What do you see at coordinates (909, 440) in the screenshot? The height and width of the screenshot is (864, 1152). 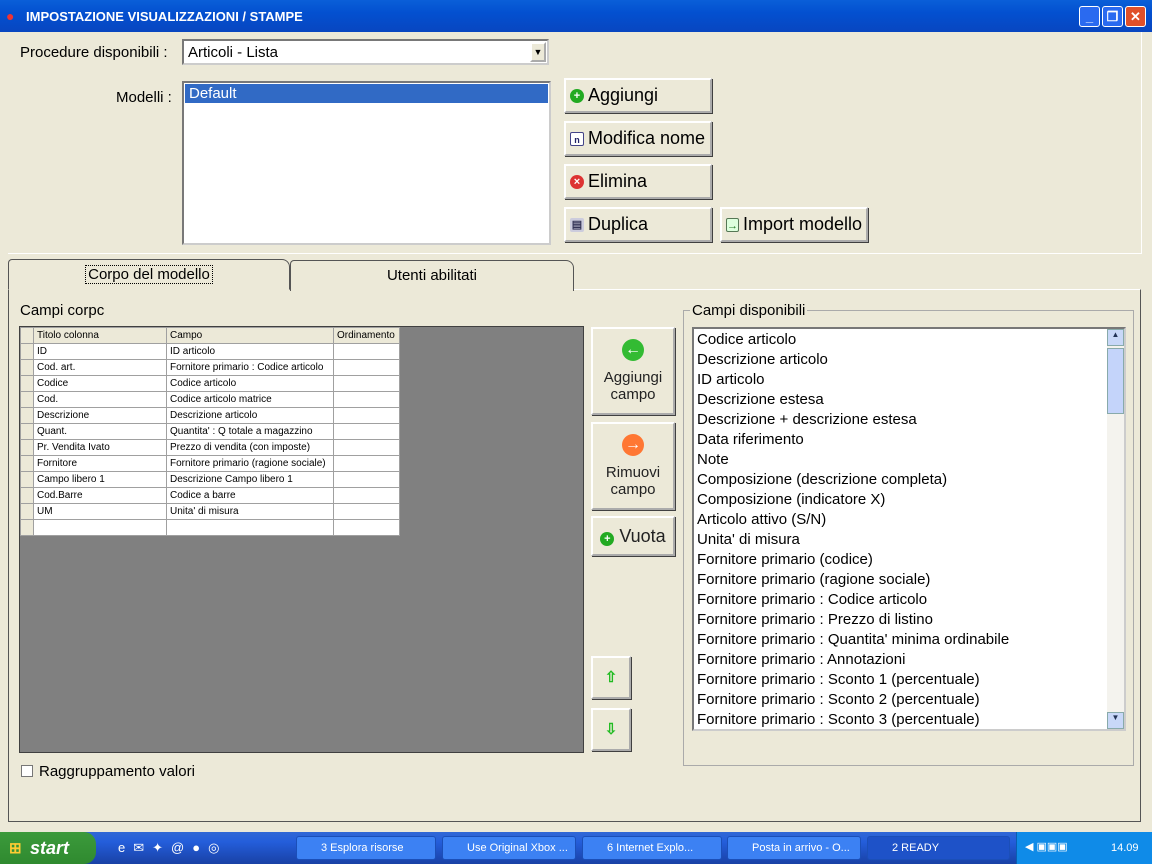 I see `list-item: Data riferimento` at bounding box center [909, 440].